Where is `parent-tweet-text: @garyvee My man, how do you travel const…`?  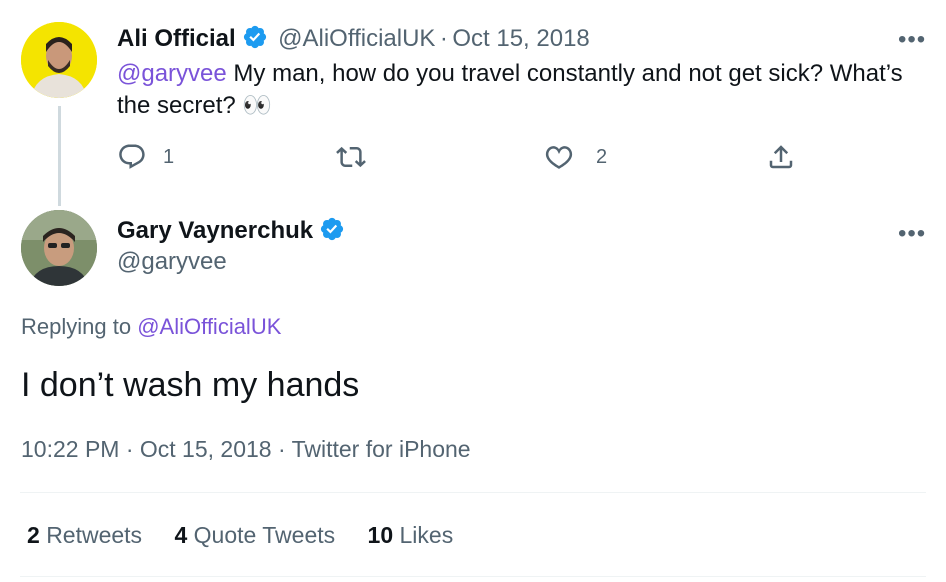 parent-tweet-text: @garyvee My man, how do you travel const… is located at coordinates (517, 90).